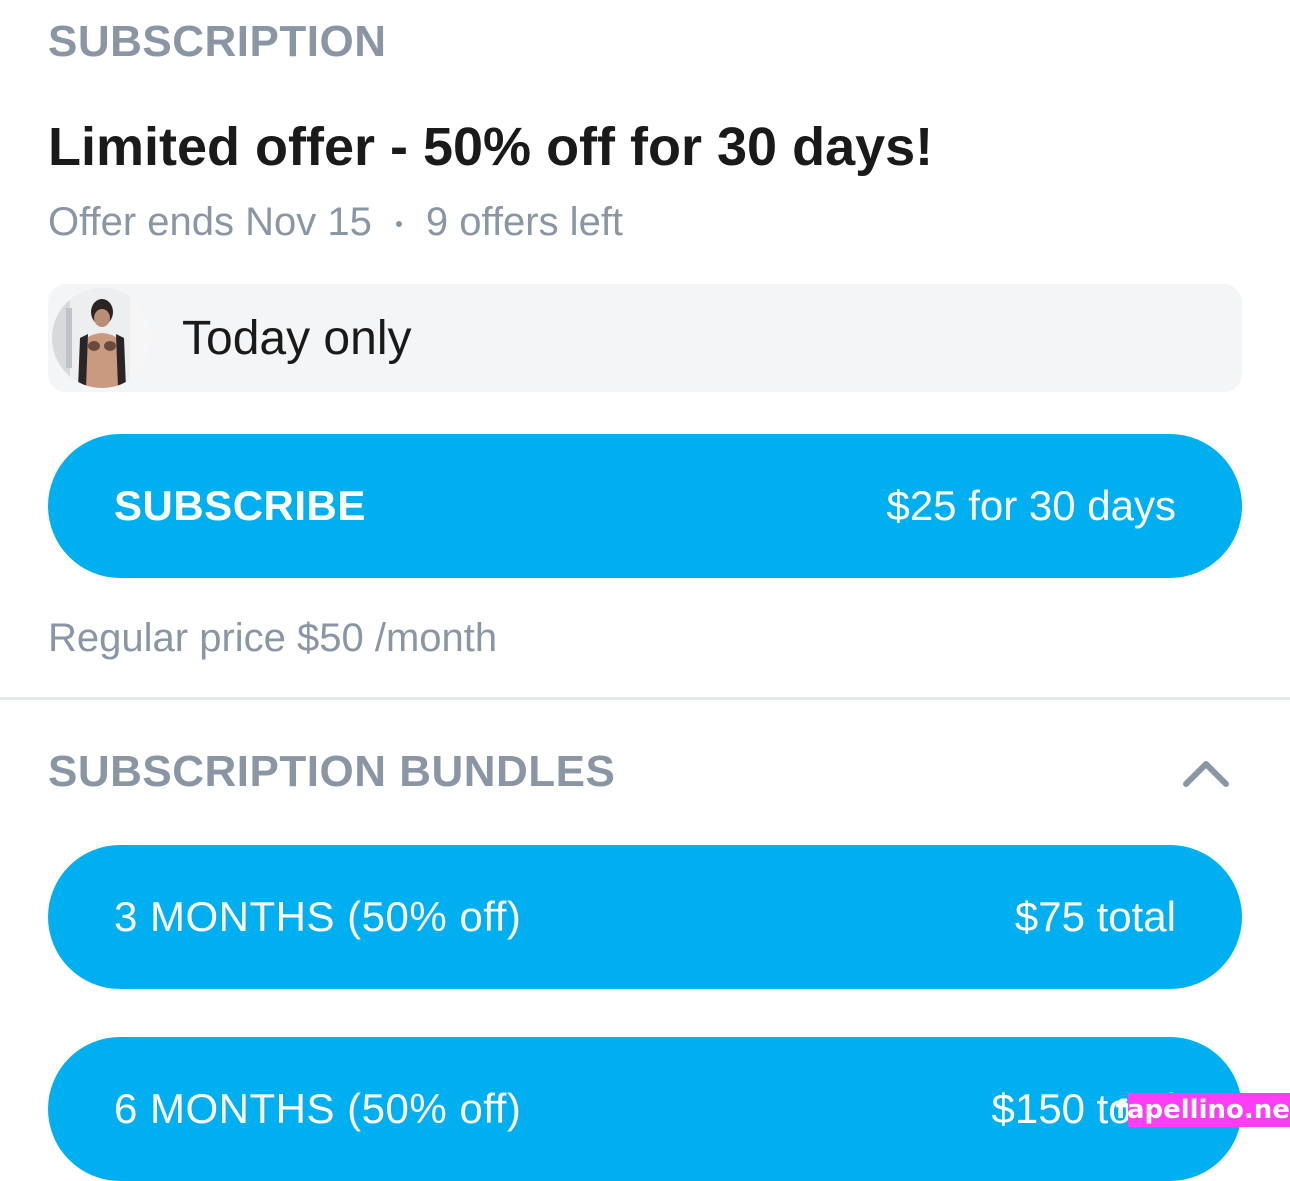 This screenshot has width=1290, height=1181. I want to click on avatar, so click(102, 338).